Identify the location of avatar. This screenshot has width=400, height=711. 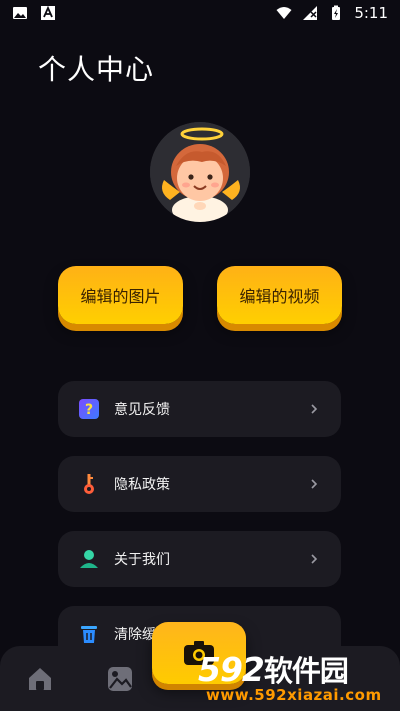
(200, 172).